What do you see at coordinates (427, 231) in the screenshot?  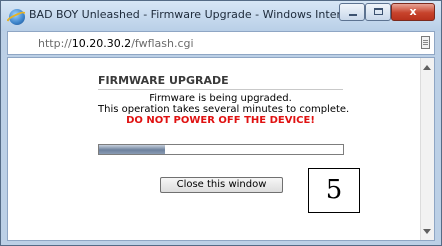 I see `scroll-down-arrow-icon` at bounding box center [427, 231].